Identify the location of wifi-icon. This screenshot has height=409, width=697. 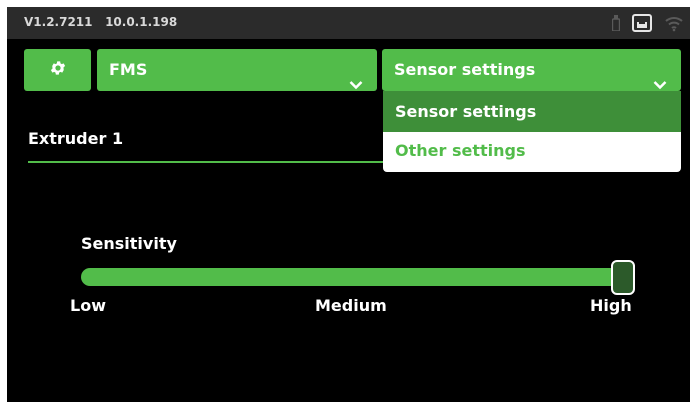
(674, 23).